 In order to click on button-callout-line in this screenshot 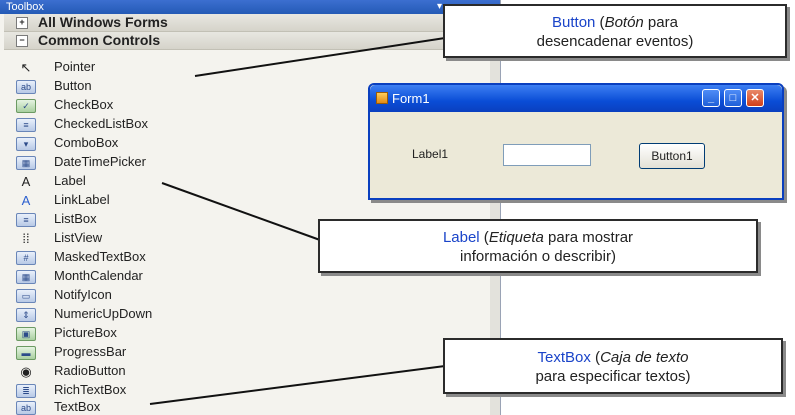, I will do `click(320, 57)`.